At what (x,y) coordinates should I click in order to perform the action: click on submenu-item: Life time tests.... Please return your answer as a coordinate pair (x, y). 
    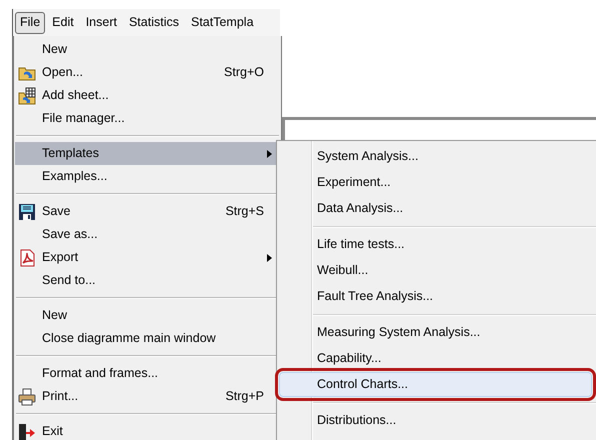
    Looking at the image, I should click on (435, 244).